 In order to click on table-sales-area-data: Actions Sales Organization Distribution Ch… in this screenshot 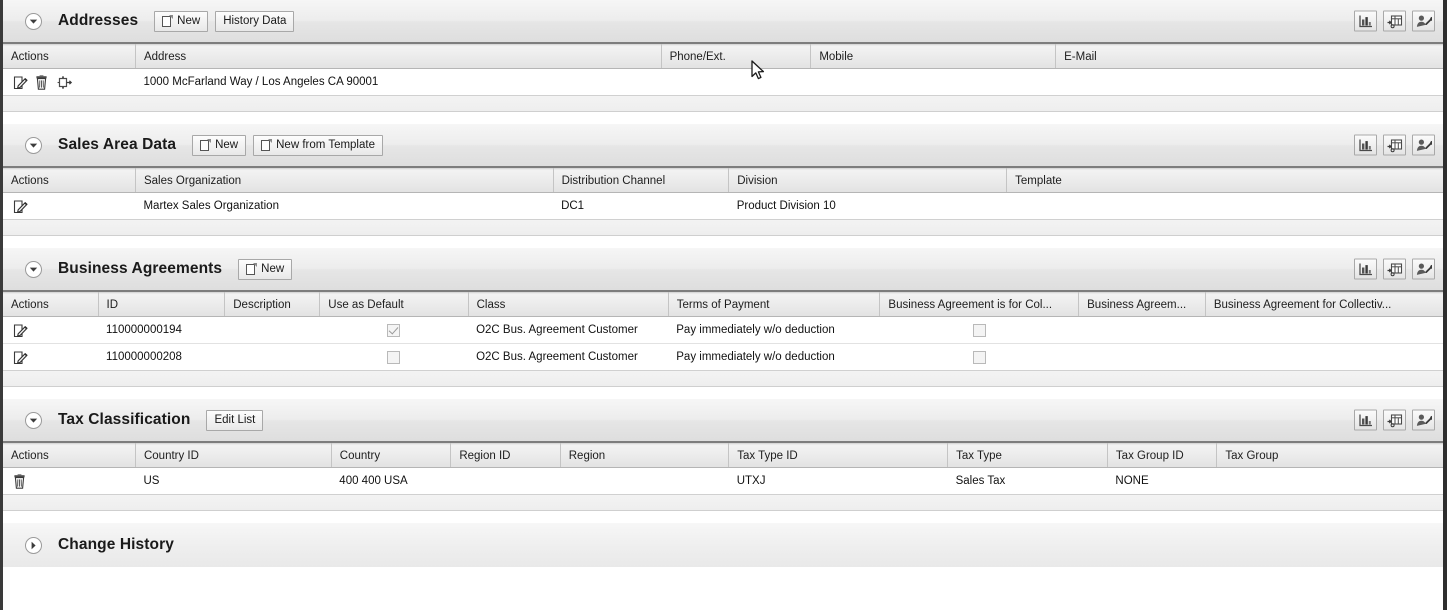, I will do `click(723, 194)`.